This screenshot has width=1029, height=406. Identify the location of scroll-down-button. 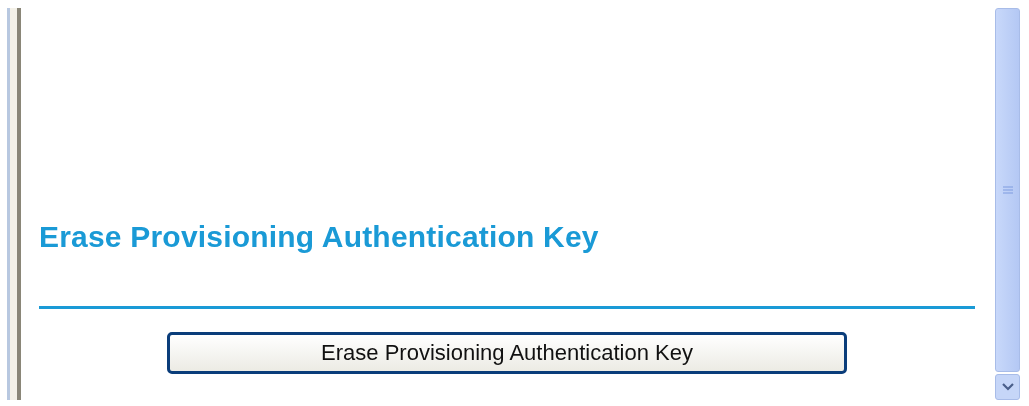
(1007, 387).